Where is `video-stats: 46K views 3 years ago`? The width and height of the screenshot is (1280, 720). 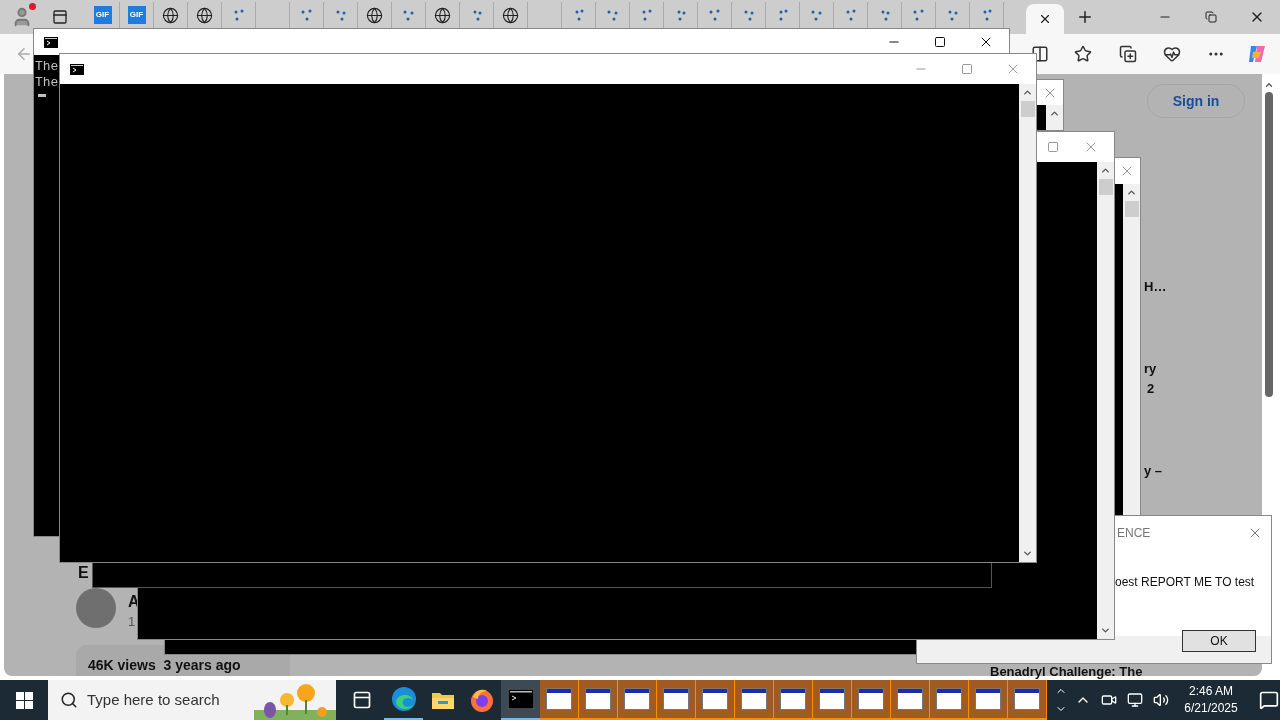 video-stats: 46K views 3 years ago is located at coordinates (164, 665).